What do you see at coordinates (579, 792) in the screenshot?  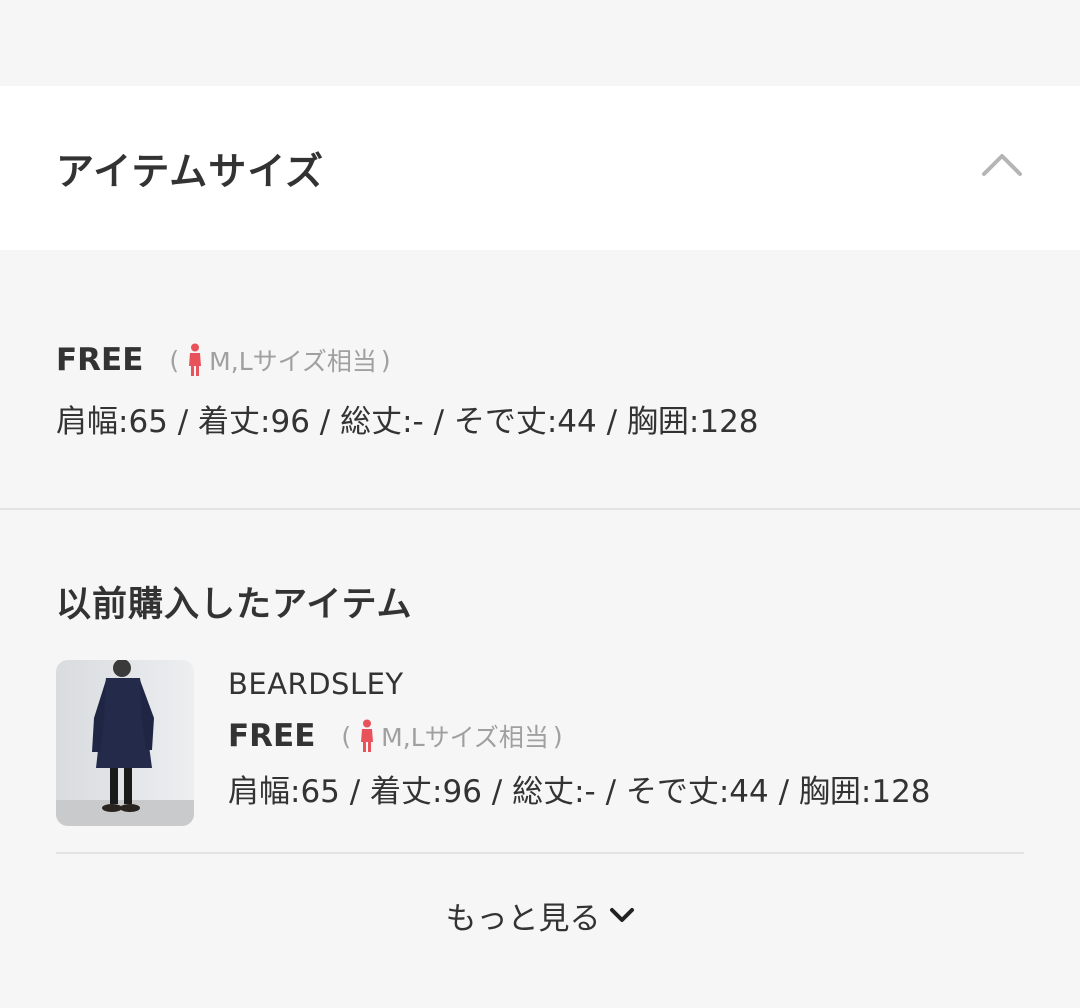 I see `item-measurements: 肩幅:65 / 着丈:96 / 総丈:- / そで丈:44 / 胸囲:128` at bounding box center [579, 792].